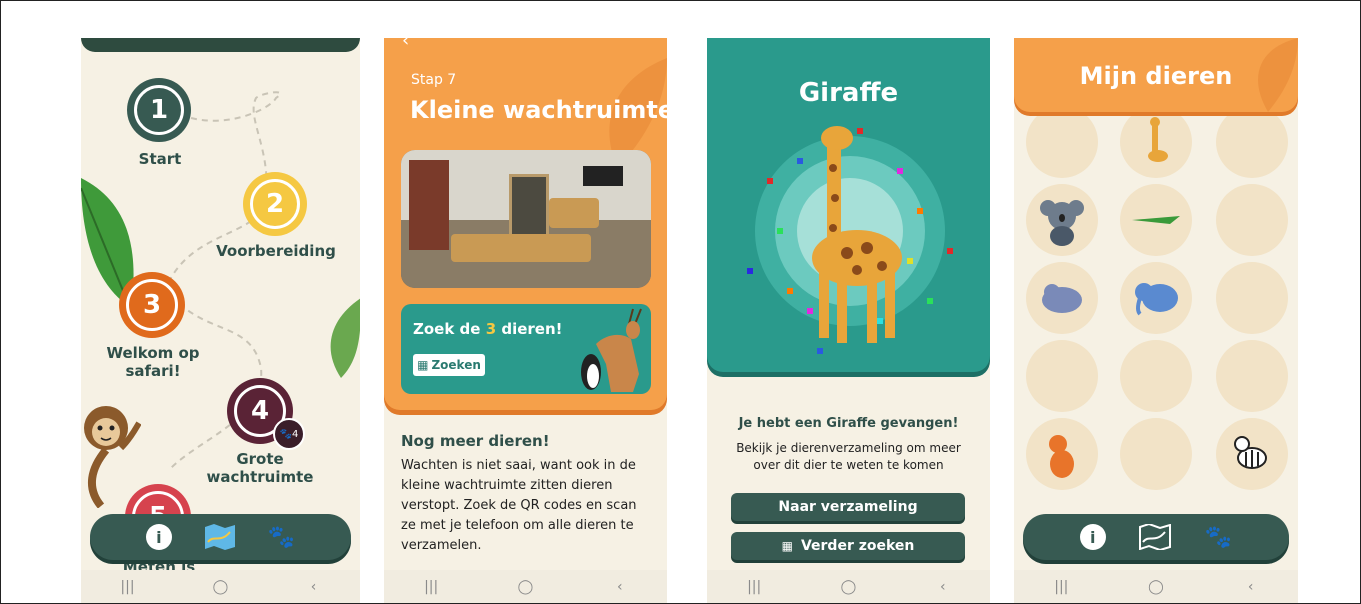 This screenshot has width=1361, height=604. I want to click on step-2-circle: 2, so click(275, 204).